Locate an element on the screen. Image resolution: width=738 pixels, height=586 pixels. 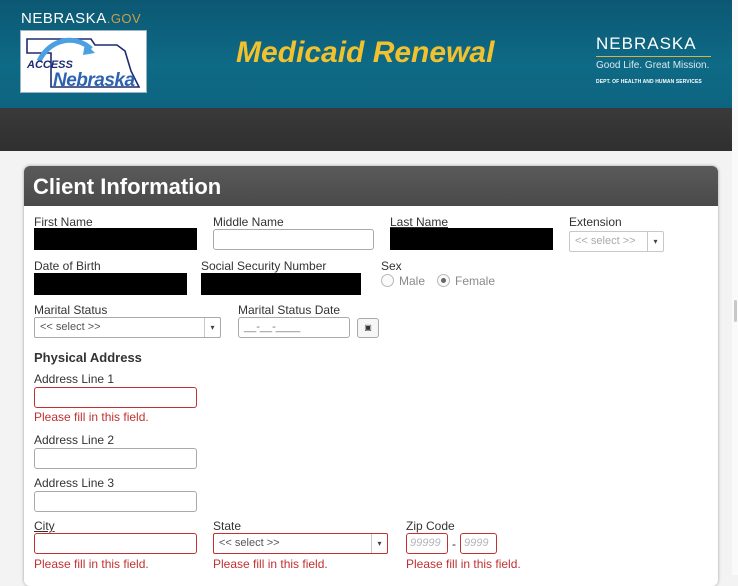
logo-nebraska-text: Nebraska is located at coordinates (94, 80).